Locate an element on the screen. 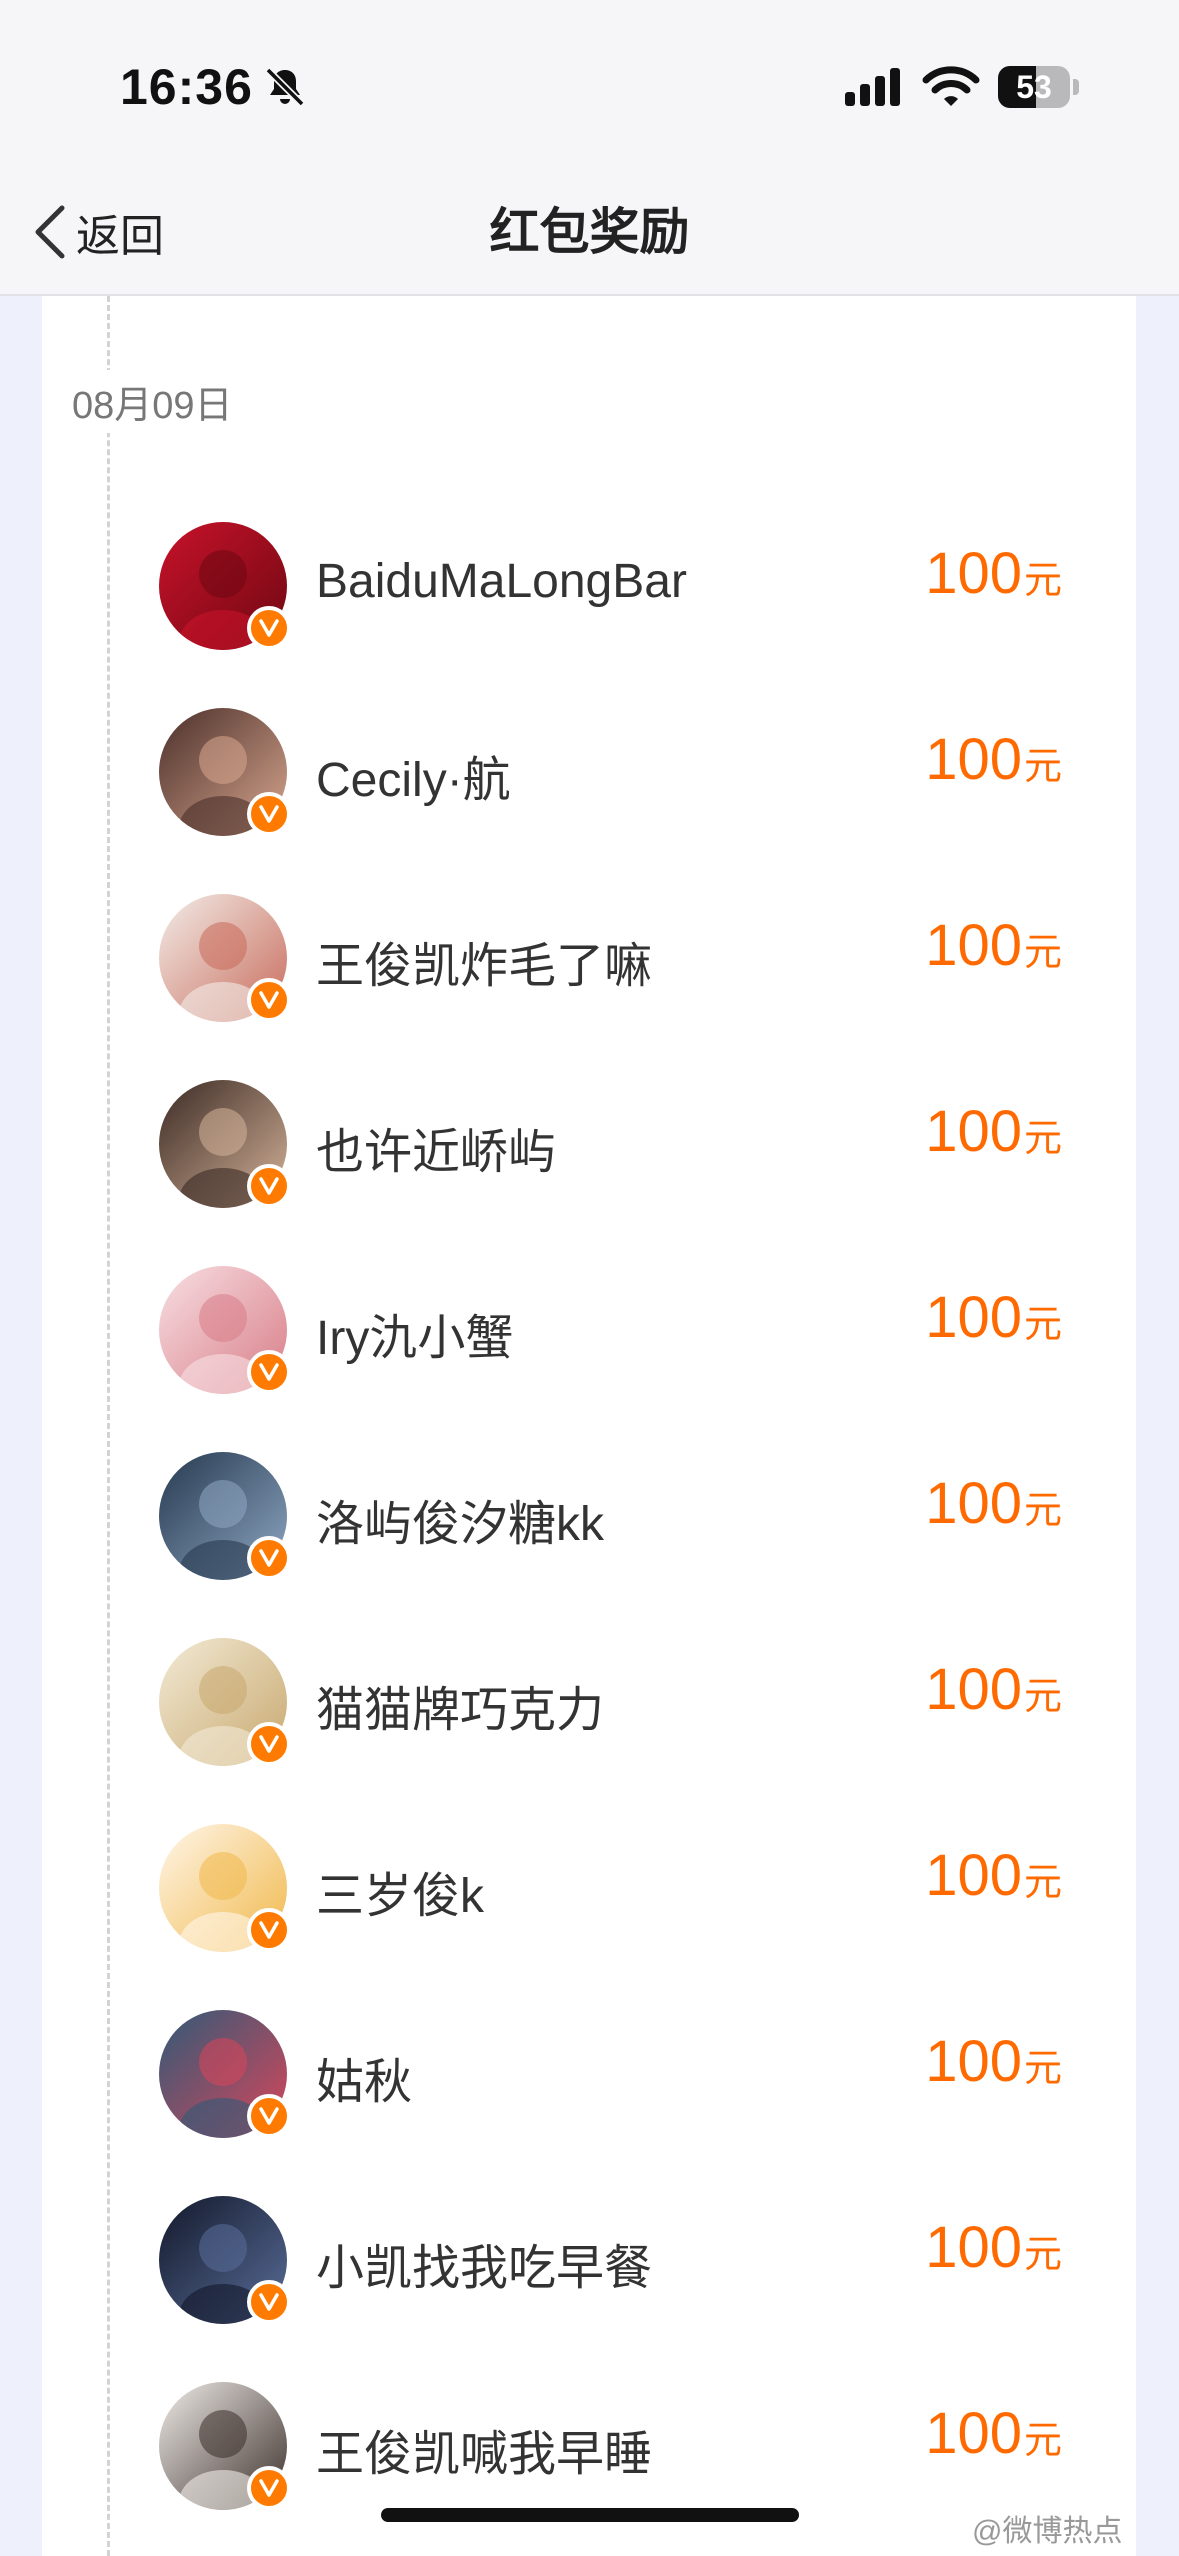  user-name: 王俊凯炸毛了嘛 is located at coordinates (484, 961).